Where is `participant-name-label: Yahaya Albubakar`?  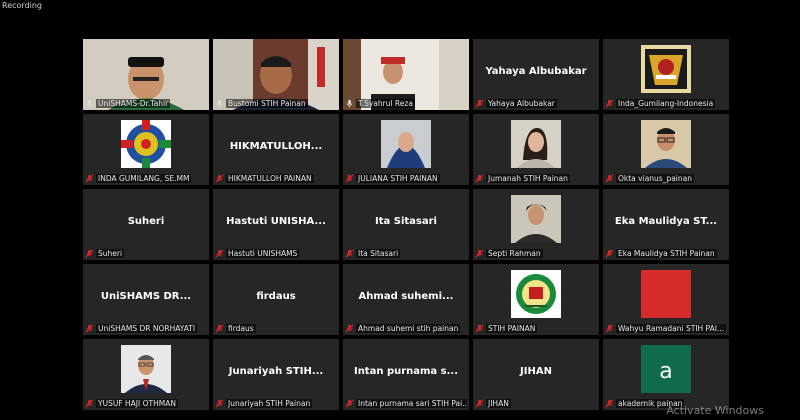
participant-name-label: Yahaya Albubakar is located at coordinates (536, 103).